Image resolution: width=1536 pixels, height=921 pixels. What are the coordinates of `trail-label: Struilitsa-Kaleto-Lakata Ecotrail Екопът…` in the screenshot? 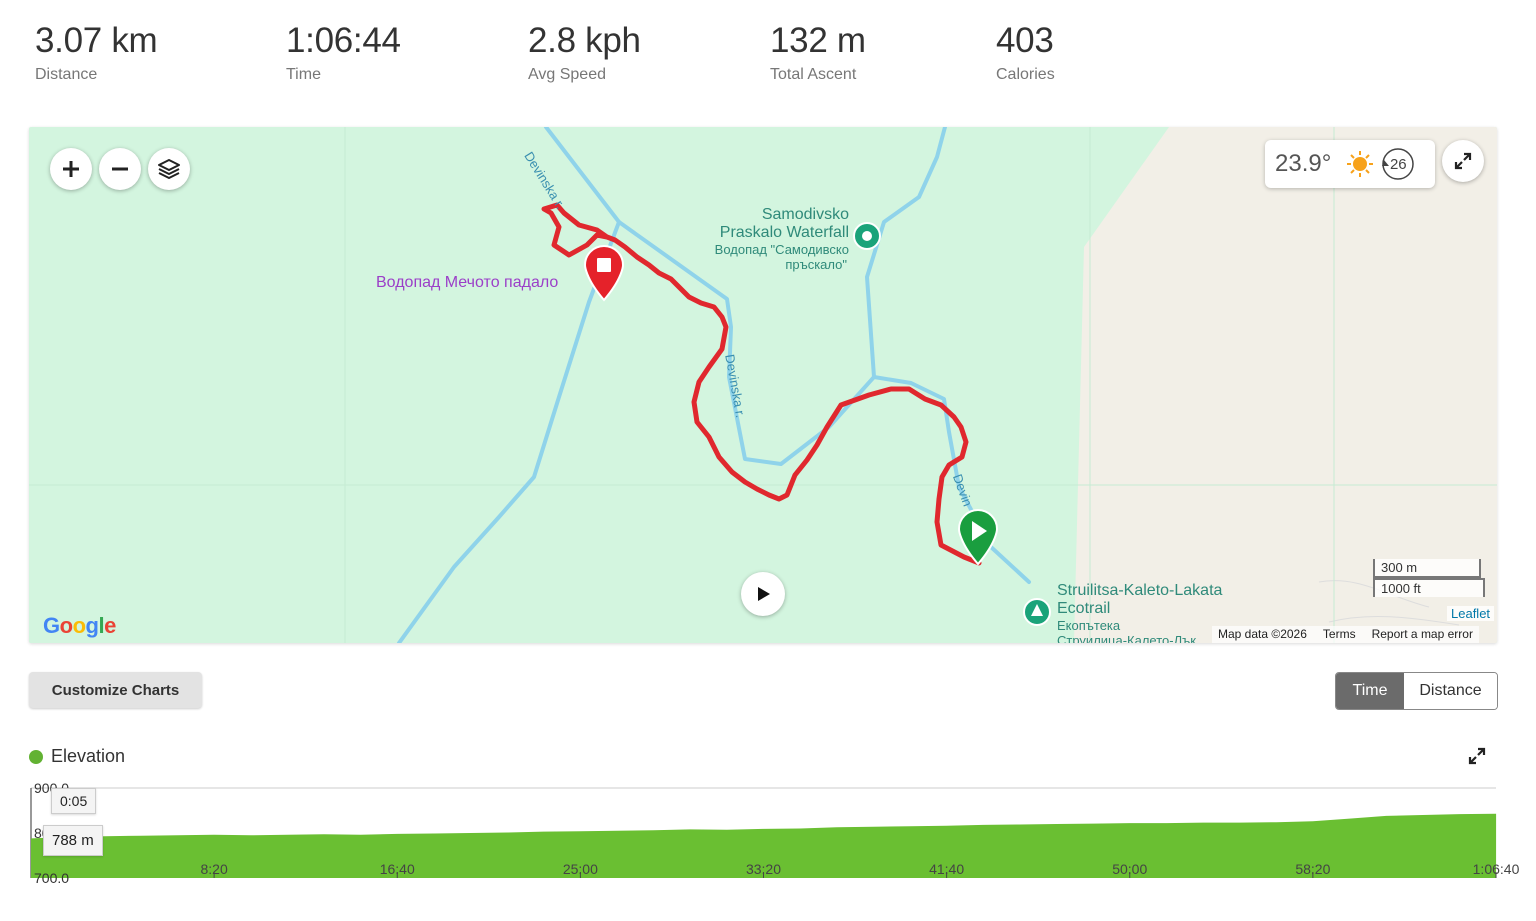 It's located at (1139, 612).